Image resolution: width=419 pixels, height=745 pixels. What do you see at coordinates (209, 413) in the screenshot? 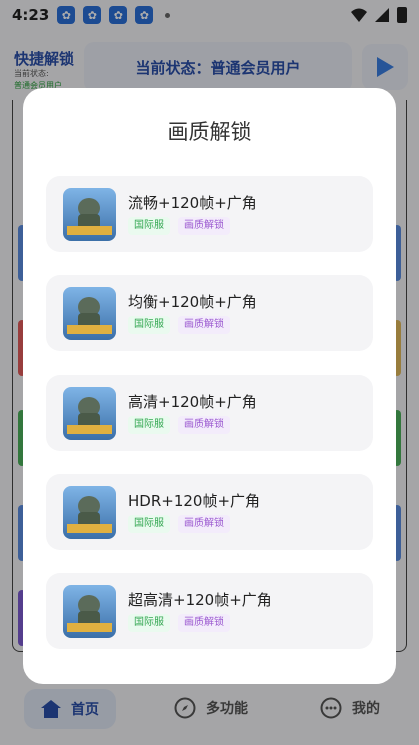
I see `list-item: 高清+120帧+广角 国际服 画质解锁` at bounding box center [209, 413].